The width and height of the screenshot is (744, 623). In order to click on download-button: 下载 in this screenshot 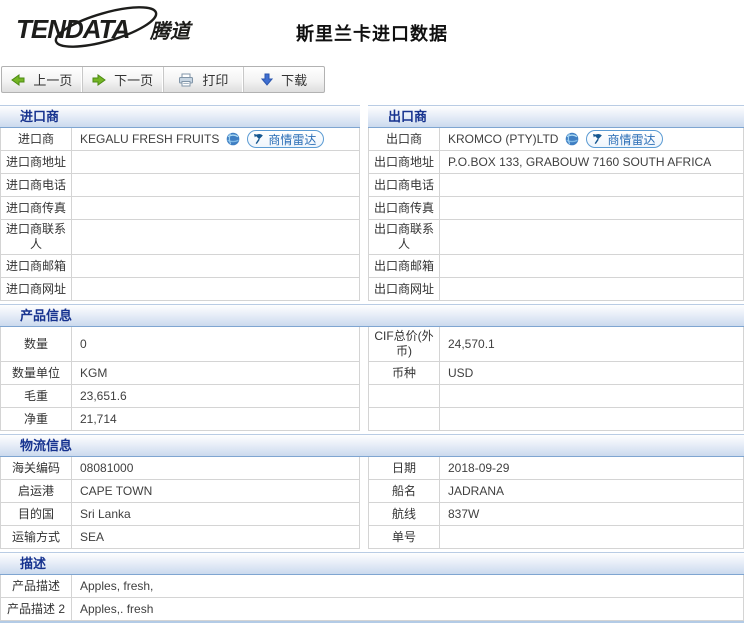, I will do `click(284, 79)`.